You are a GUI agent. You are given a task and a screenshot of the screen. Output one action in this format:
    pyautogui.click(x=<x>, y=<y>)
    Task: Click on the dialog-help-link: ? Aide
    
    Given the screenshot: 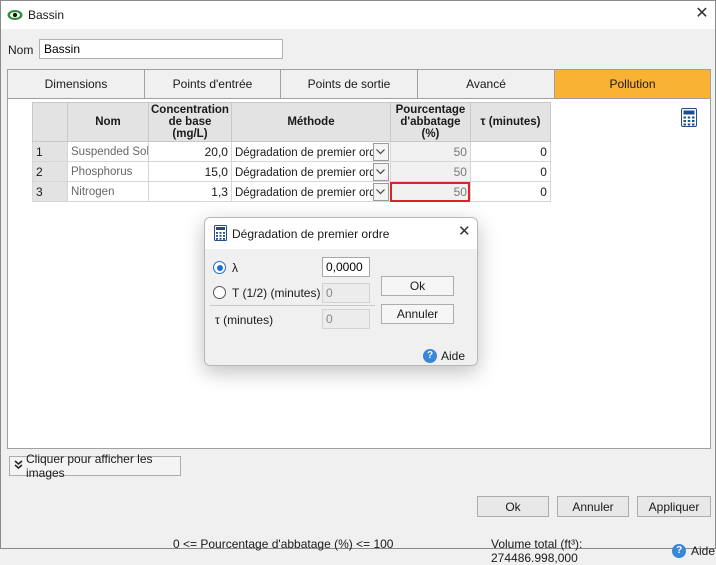 What is the action you would take?
    pyautogui.click(x=444, y=356)
    